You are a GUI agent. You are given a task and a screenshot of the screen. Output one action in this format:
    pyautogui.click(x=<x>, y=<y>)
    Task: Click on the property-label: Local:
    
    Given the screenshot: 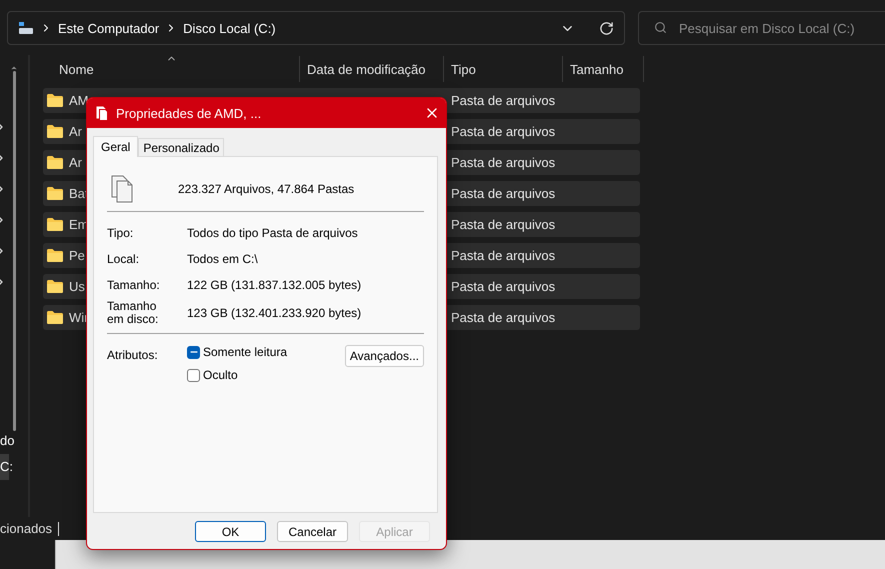 What is the action you would take?
    pyautogui.click(x=123, y=259)
    